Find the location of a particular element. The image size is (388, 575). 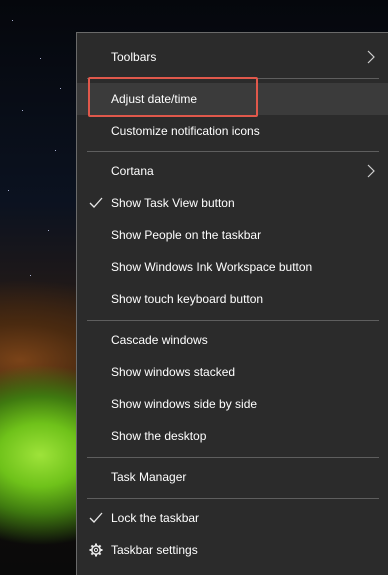

menu-item-label: Customize notification icons is located at coordinates (185, 131).